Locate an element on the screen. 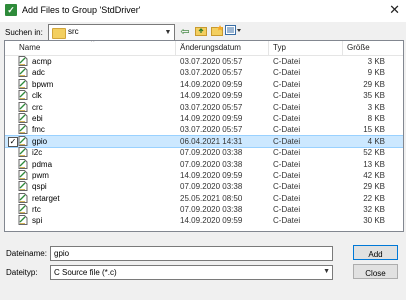 Image resolution: width=406 pixels, height=300 pixels. file-row: i2c 07.09.2020 03:38 C-Datei 52 KB is located at coordinates (204, 152).